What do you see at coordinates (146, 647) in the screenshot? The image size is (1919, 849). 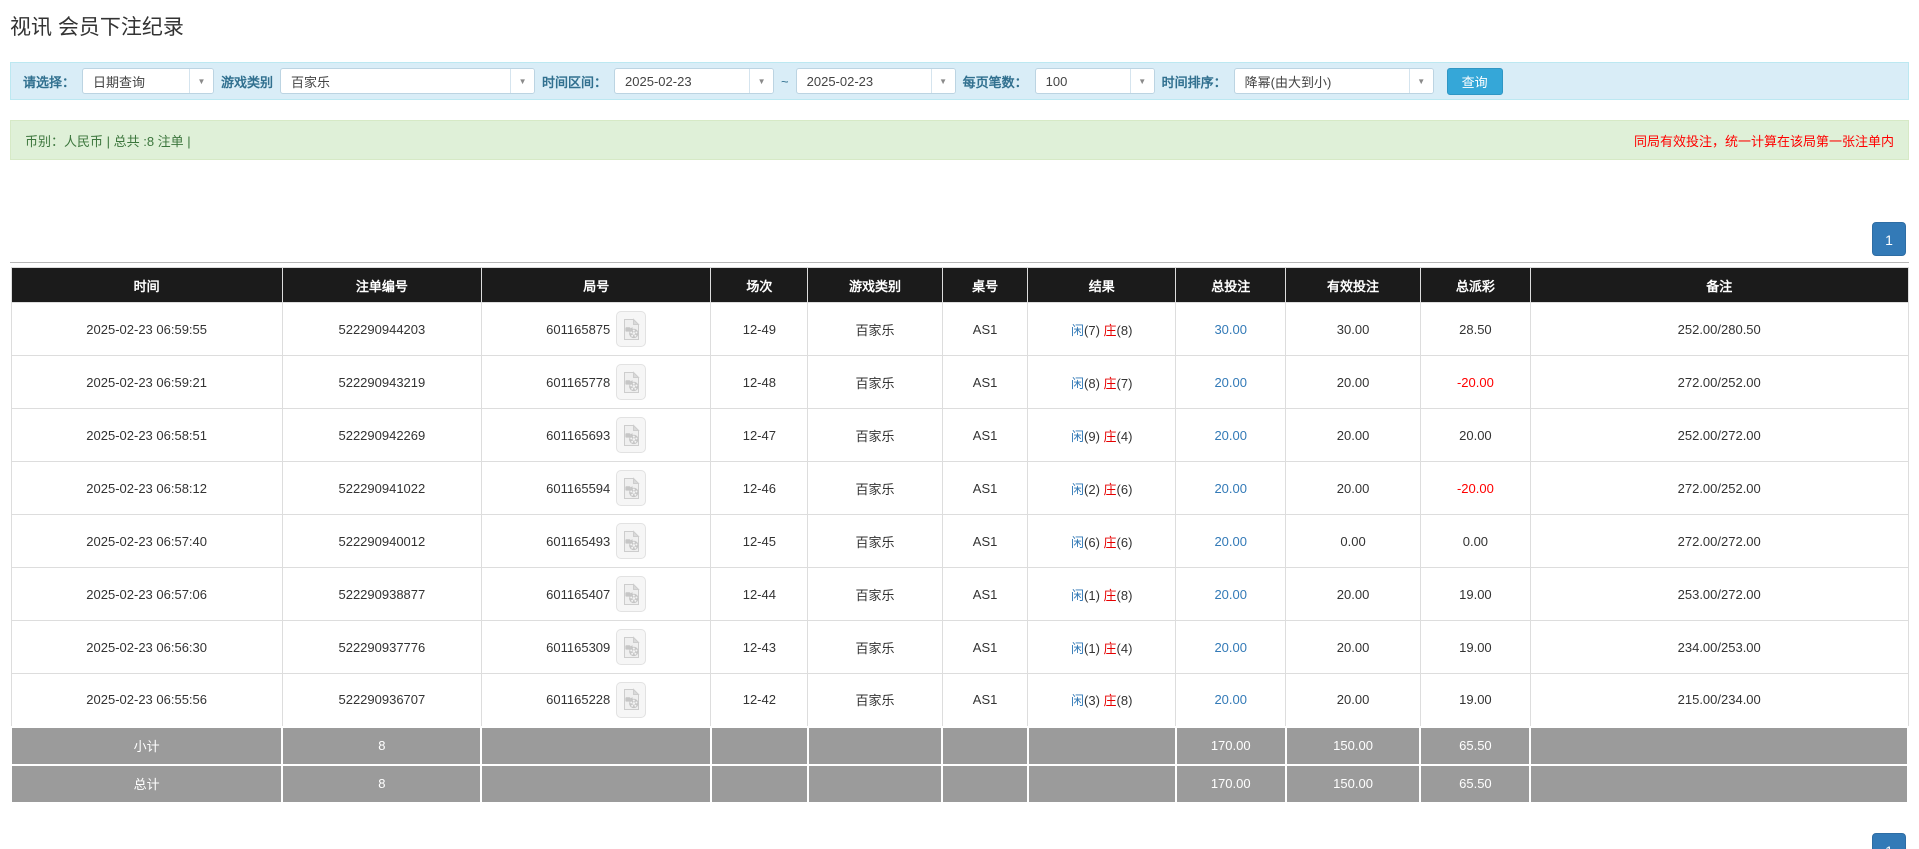 I see `cell-time: 2025-02-23 06:56:30` at bounding box center [146, 647].